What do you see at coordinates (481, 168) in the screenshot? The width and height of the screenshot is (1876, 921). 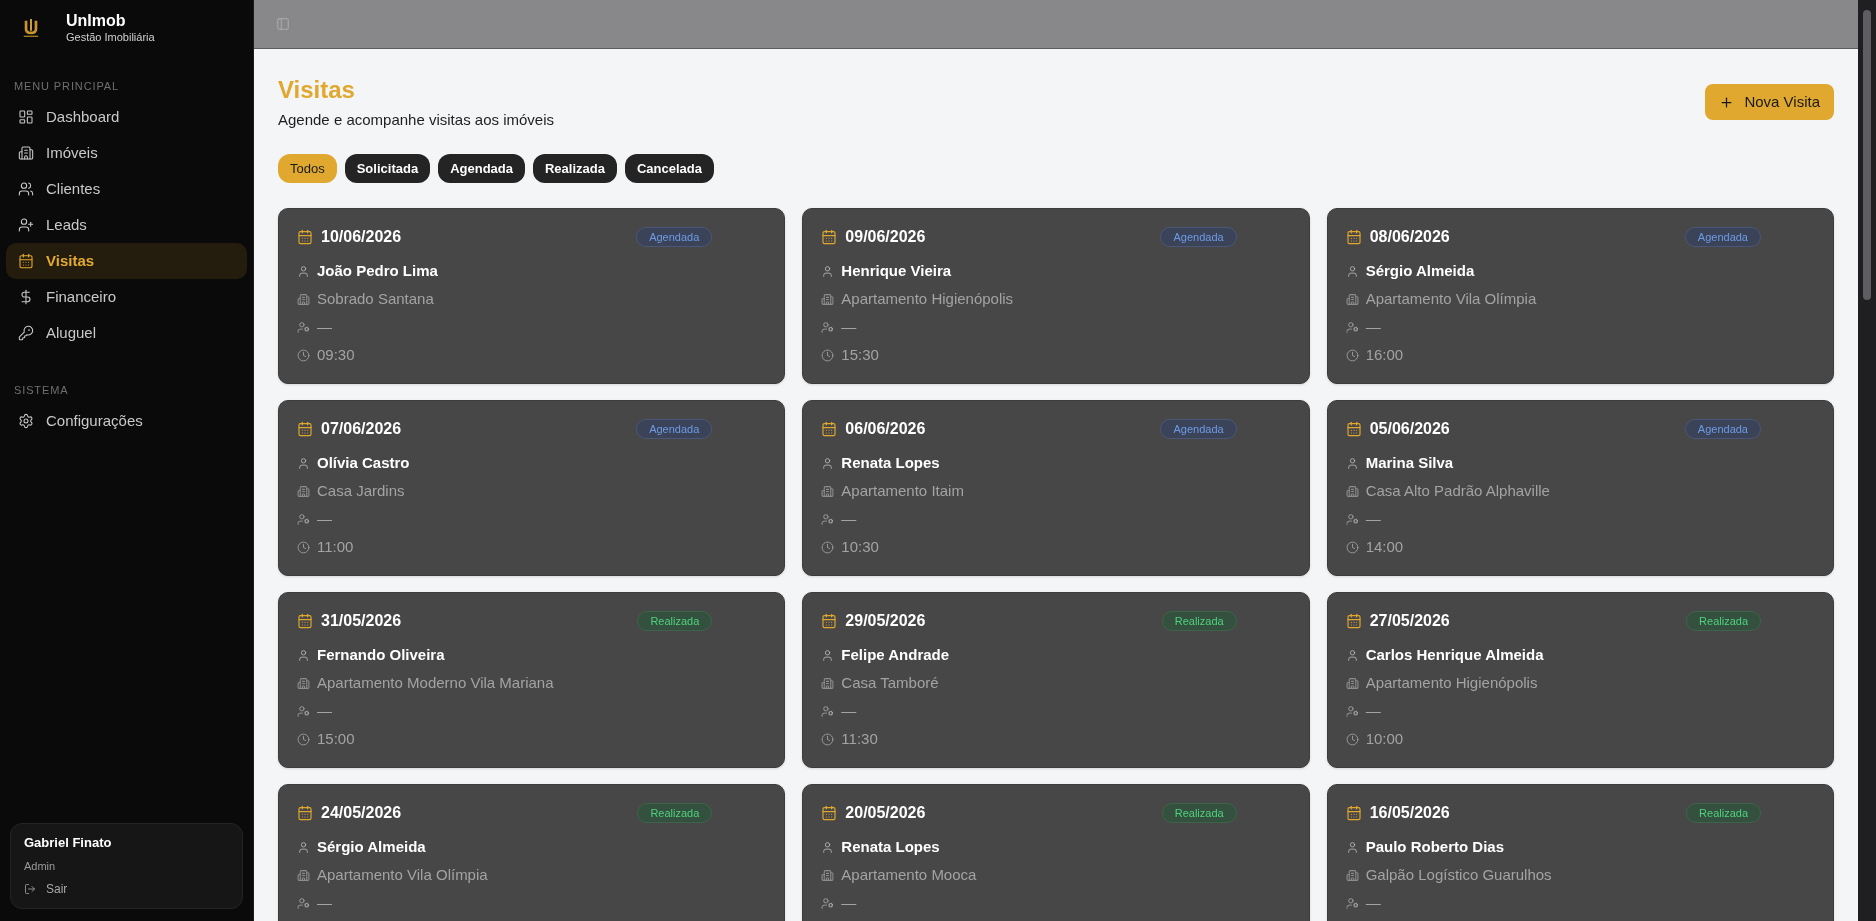 I see `filter-tab: Agendada` at bounding box center [481, 168].